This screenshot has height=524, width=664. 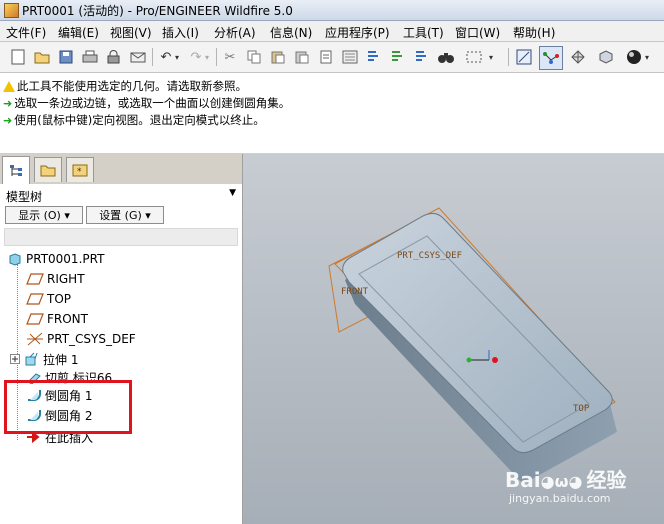 What do you see at coordinates (66, 57) in the screenshot?
I see `save-icon` at bounding box center [66, 57].